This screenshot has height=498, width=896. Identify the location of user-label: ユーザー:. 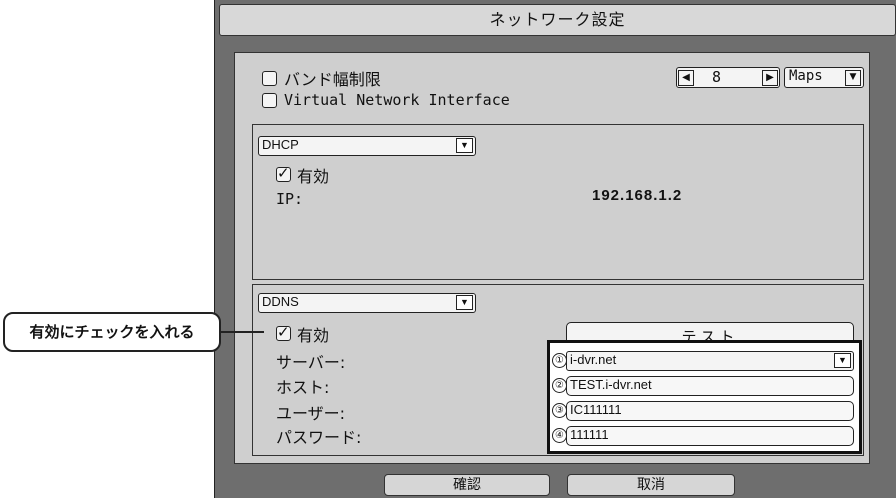
(311, 413).